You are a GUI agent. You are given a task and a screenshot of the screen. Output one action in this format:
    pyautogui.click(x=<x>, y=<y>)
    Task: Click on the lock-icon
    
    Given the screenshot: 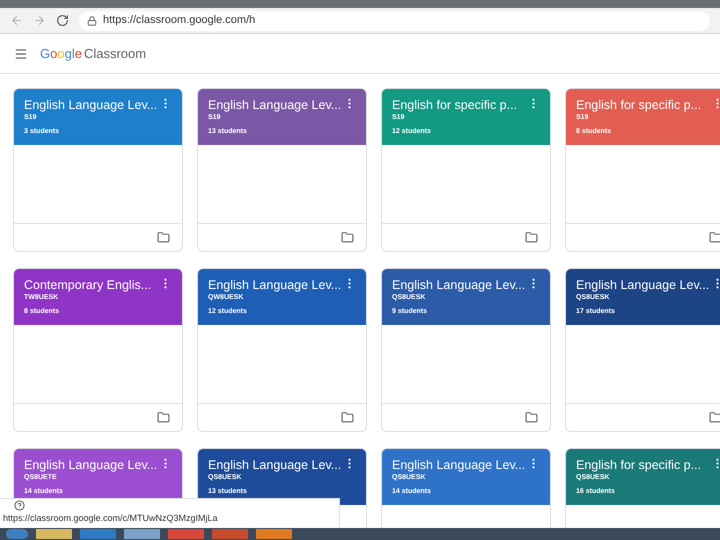 What is the action you would take?
    pyautogui.click(x=92, y=21)
    